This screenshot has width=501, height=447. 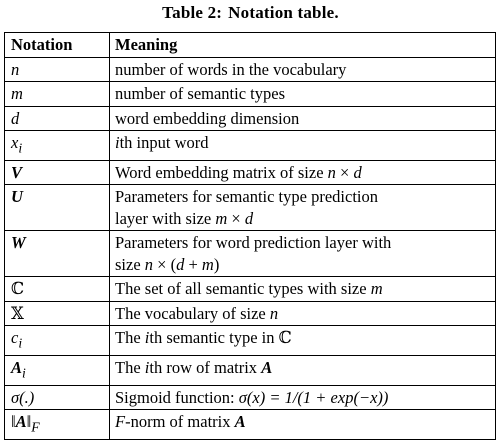 I want to click on caption-title: Notation table., so click(x=283, y=12).